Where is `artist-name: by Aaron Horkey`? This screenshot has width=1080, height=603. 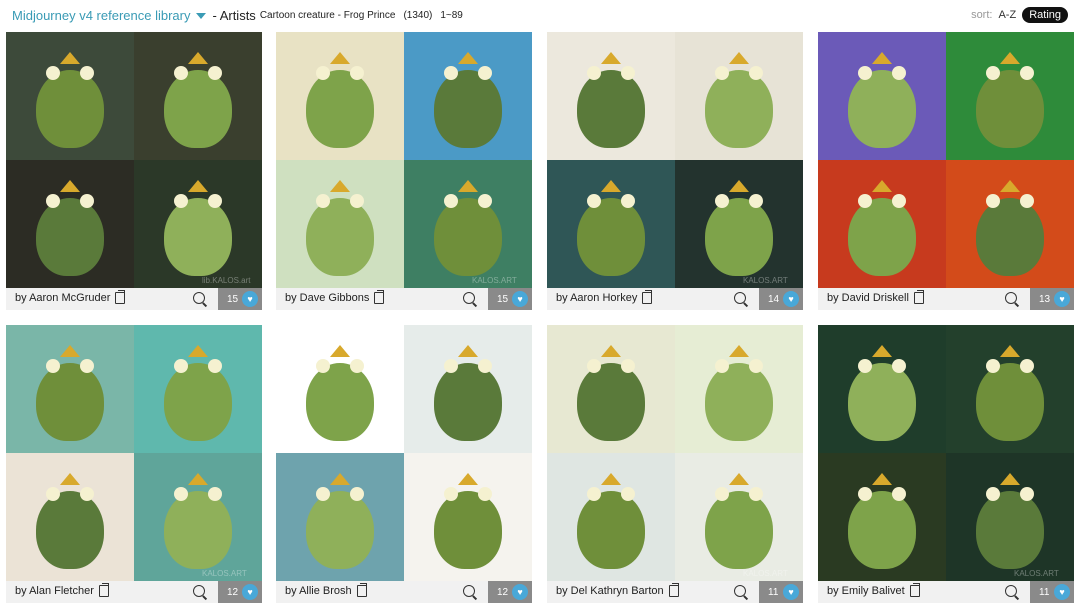 artist-name: by Aaron Horkey is located at coordinates (604, 297).